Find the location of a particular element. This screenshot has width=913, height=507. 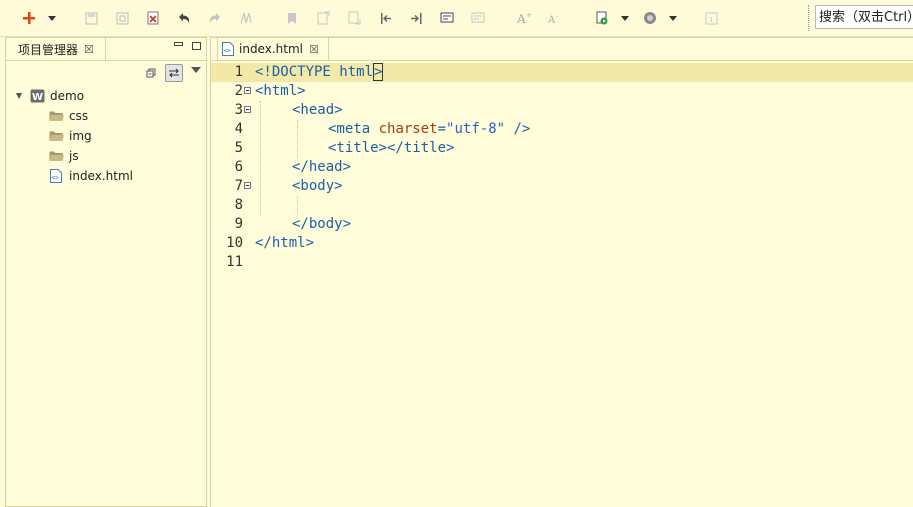

panel-toolbar is located at coordinates (106, 72).